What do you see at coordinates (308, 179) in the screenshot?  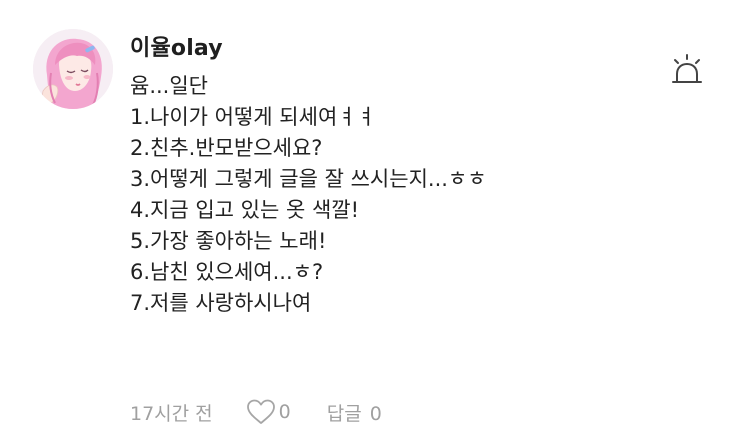 I see `comment-line: 3.어떻게 그렇게 글을 잘 쓰시는지...ㅎㅎ` at bounding box center [308, 179].